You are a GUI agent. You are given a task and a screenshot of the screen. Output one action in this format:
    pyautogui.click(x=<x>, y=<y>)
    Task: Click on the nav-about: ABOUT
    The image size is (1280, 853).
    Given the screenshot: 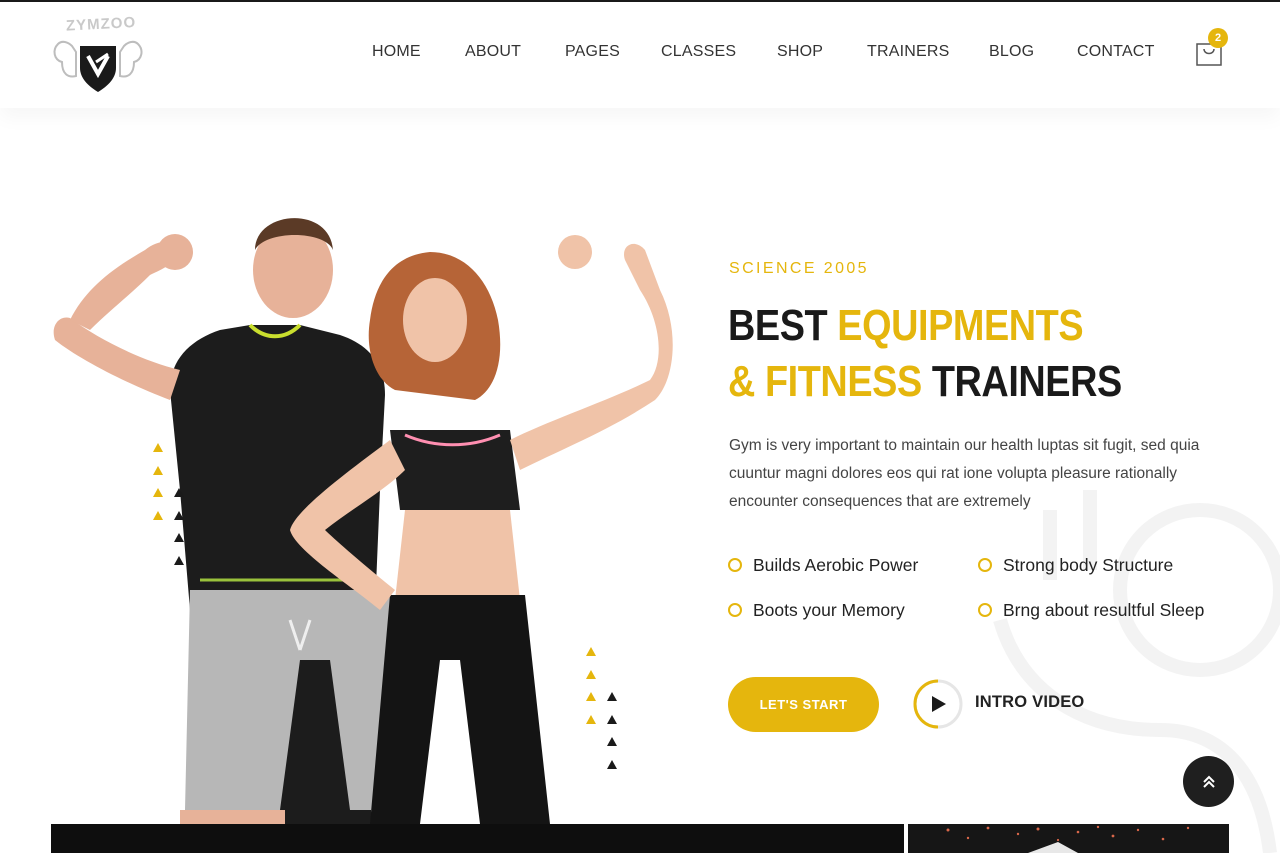 What is the action you would take?
    pyautogui.click(x=493, y=52)
    